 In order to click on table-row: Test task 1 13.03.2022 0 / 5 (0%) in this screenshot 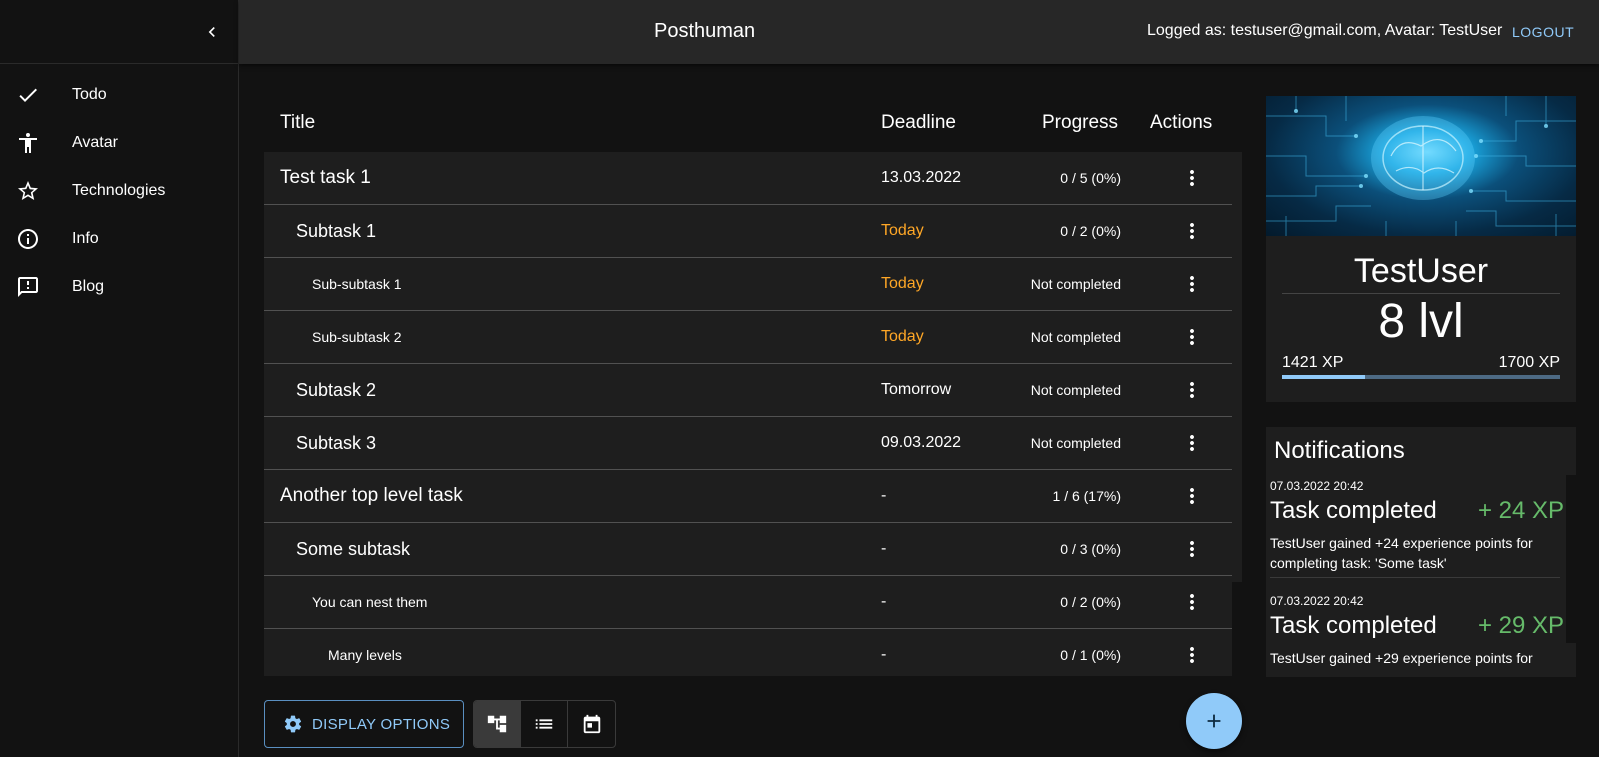, I will do `click(748, 178)`.